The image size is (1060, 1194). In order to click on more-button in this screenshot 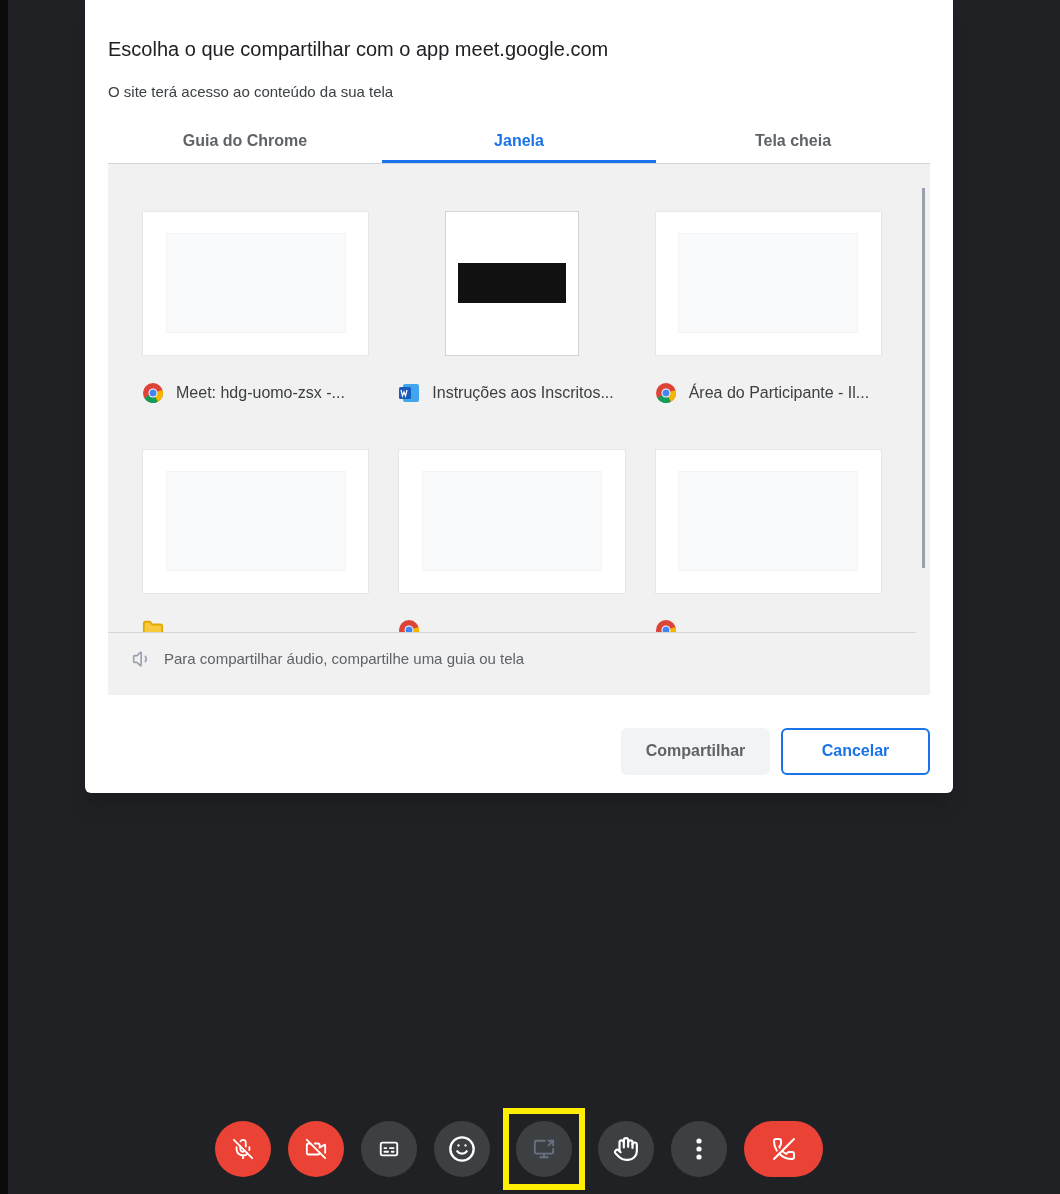, I will do `click(699, 1149)`.